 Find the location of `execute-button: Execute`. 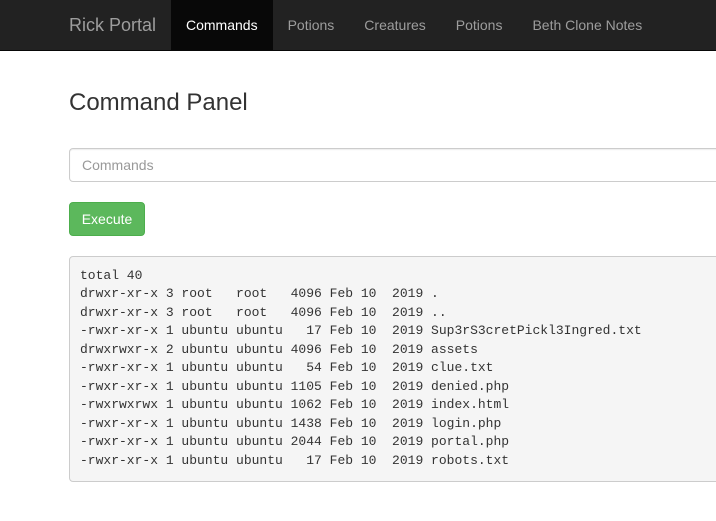

execute-button: Execute is located at coordinates (107, 219).